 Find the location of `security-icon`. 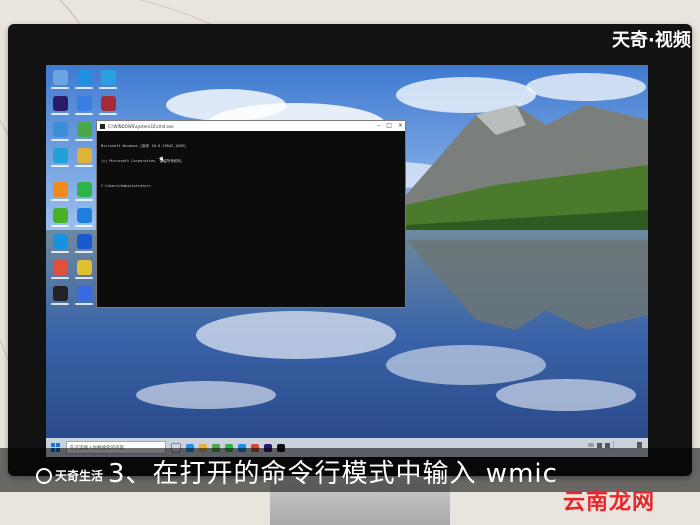

security-icon is located at coordinates (84, 220).